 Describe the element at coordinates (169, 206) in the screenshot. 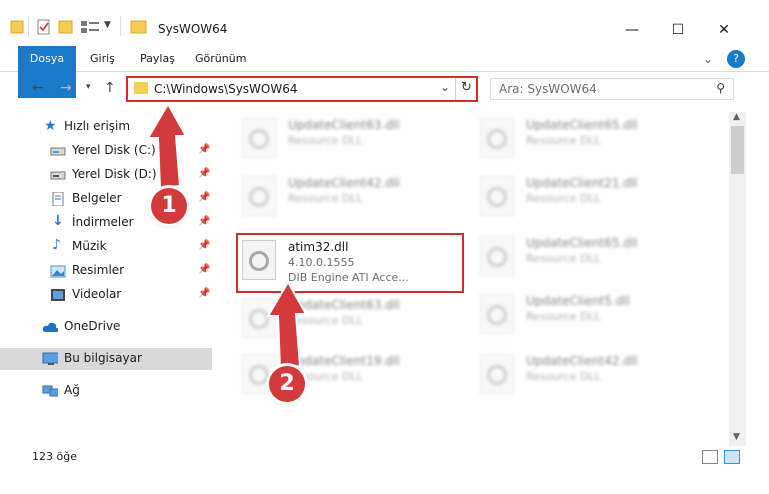

I see `callout-badge: 1` at that location.